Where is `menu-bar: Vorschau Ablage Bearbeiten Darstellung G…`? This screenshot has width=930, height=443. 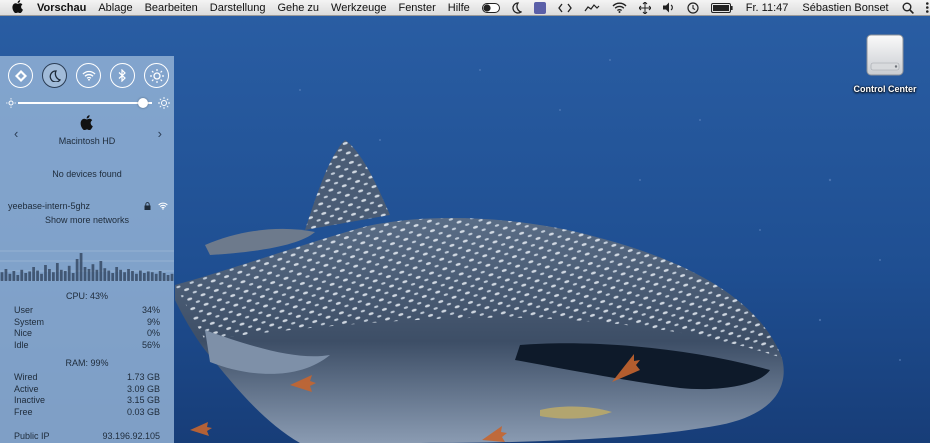 menu-bar: Vorschau Ablage Bearbeiten Darstellung G… is located at coordinates (465, 8).